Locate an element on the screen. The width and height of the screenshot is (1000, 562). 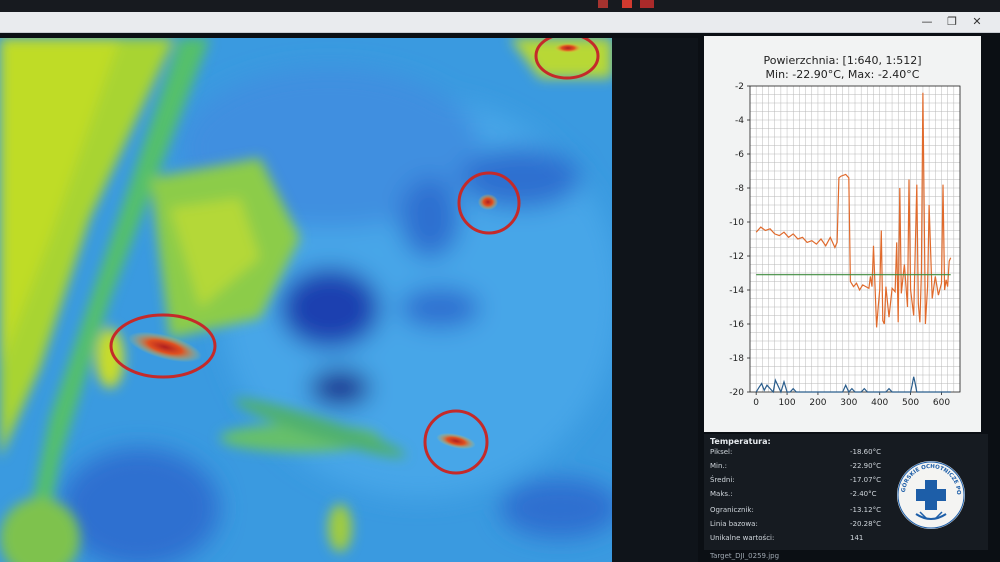
y-tick-label: -6 is located at coordinates (739, 155).